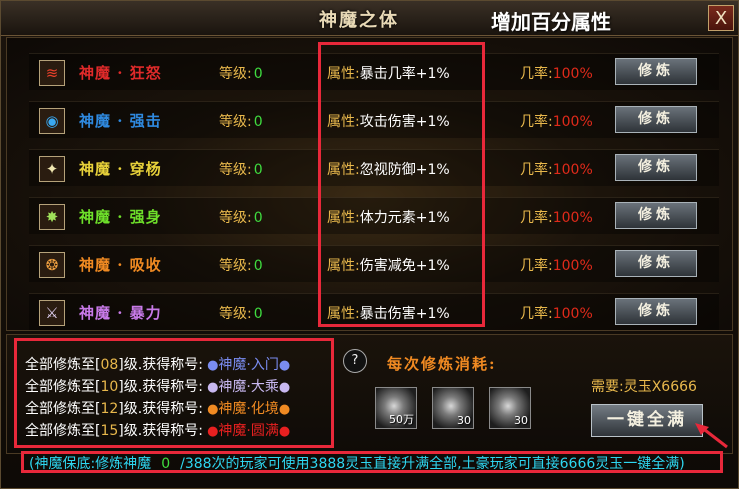 The height and width of the screenshot is (489, 739). Describe the element at coordinates (442, 364) in the screenshot. I see `cost-label: 每次修炼消耗:` at that location.